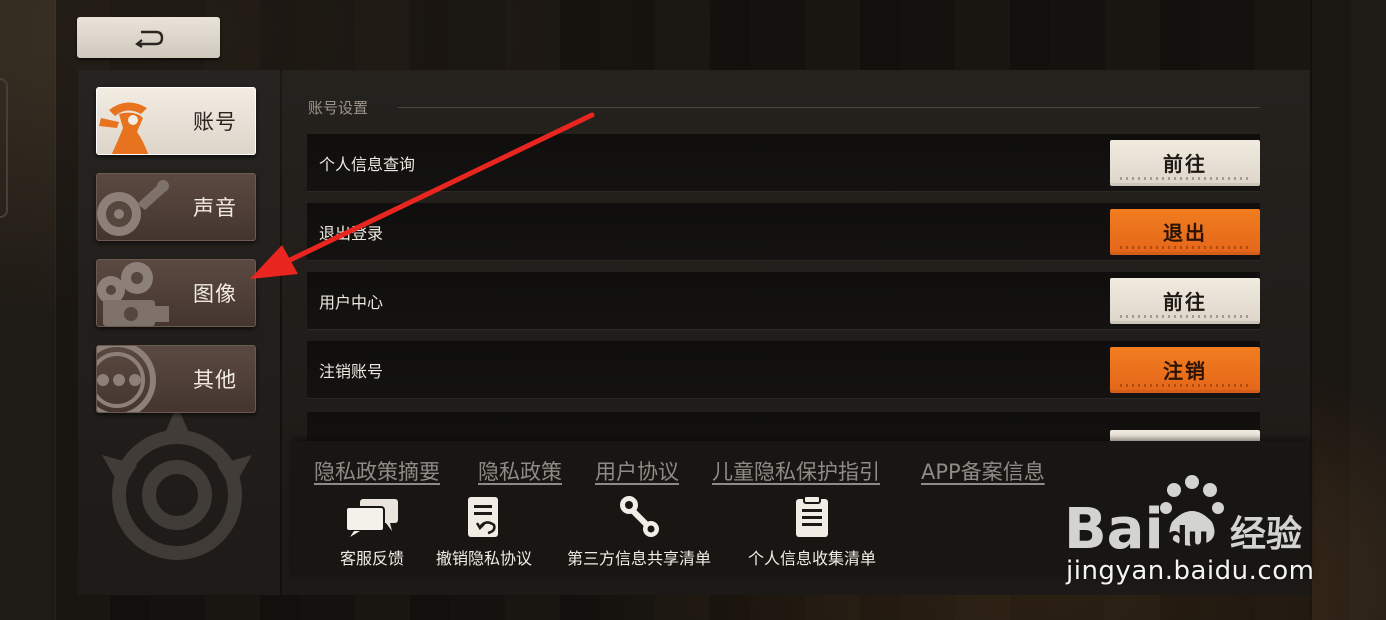  I want to click on sidebar-item-label: 其他, so click(215, 380).